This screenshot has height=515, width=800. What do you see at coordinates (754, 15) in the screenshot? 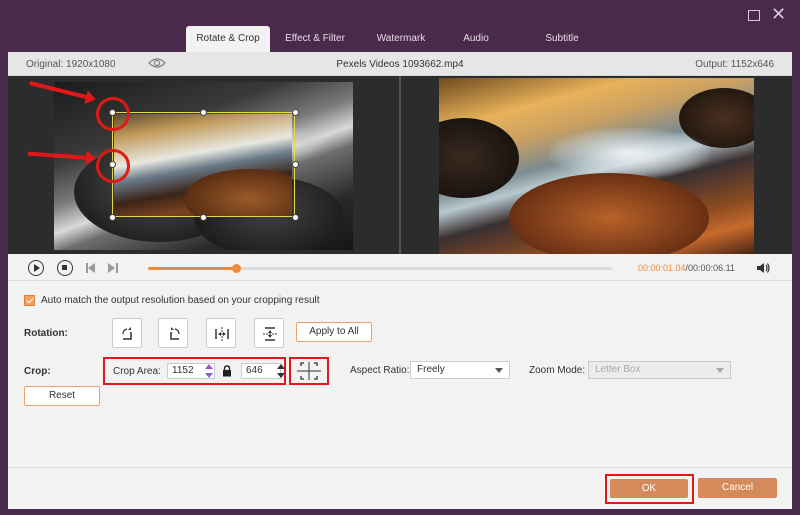
I see `maximize-icon` at bounding box center [754, 15].